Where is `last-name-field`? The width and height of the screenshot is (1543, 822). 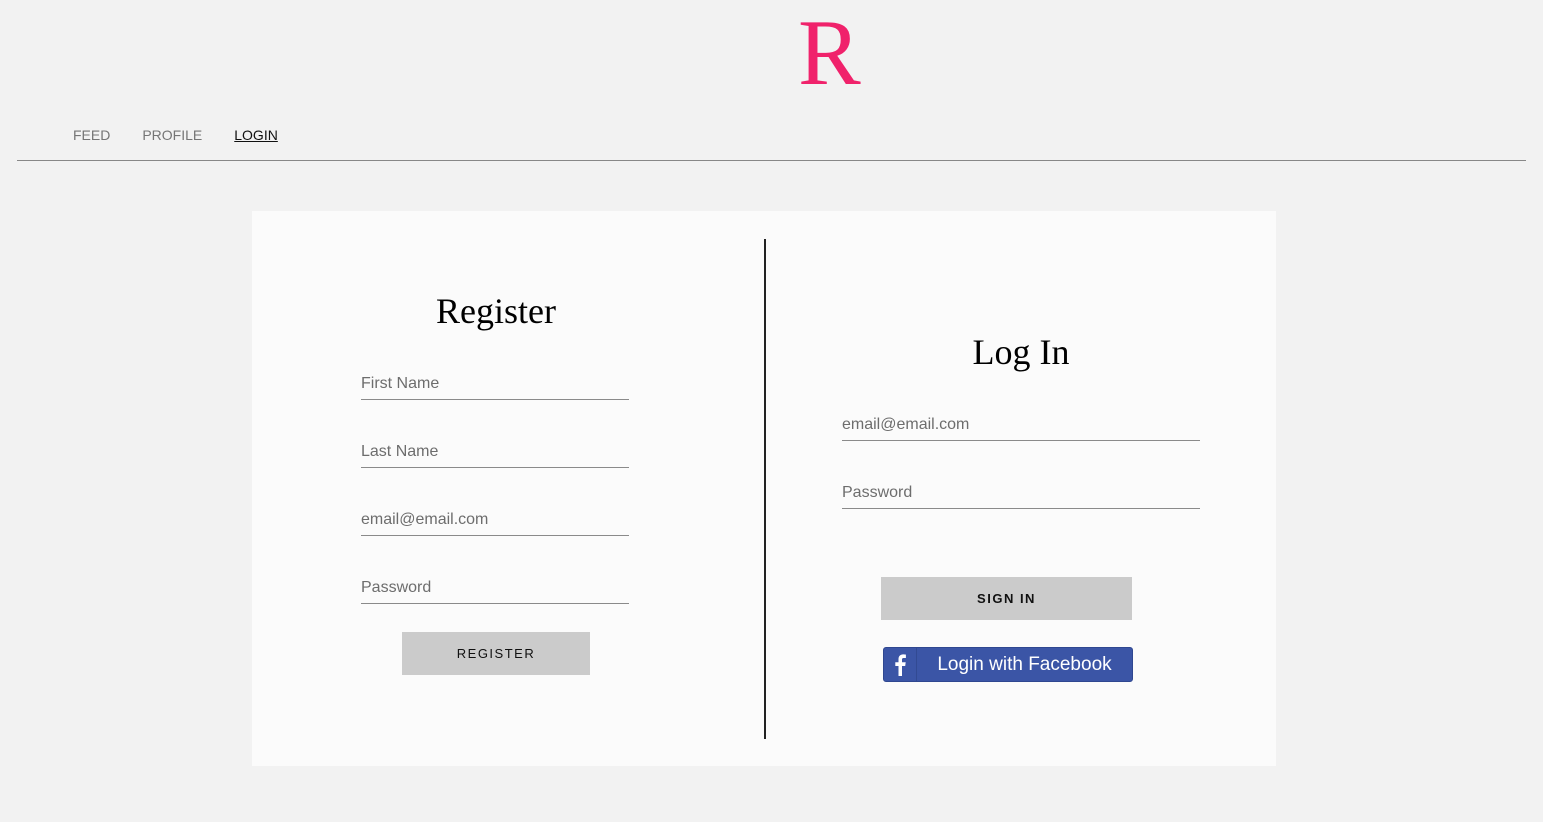 last-name-field is located at coordinates (495, 452).